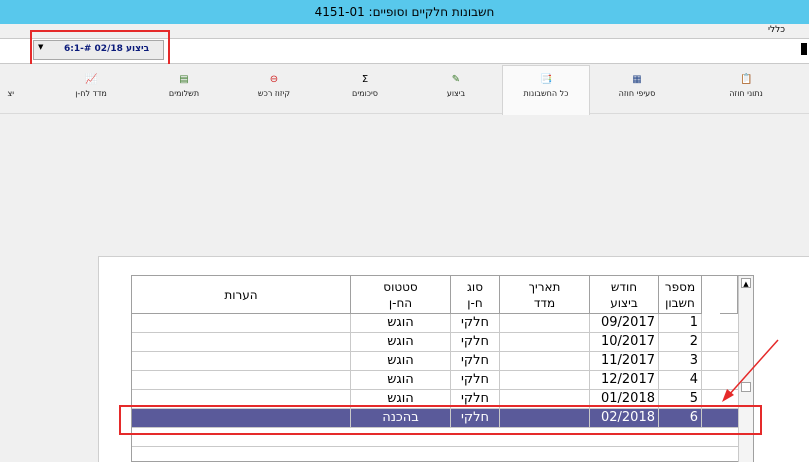 The image size is (809, 462). I want to click on annotation-arrow, so click(750, 370).